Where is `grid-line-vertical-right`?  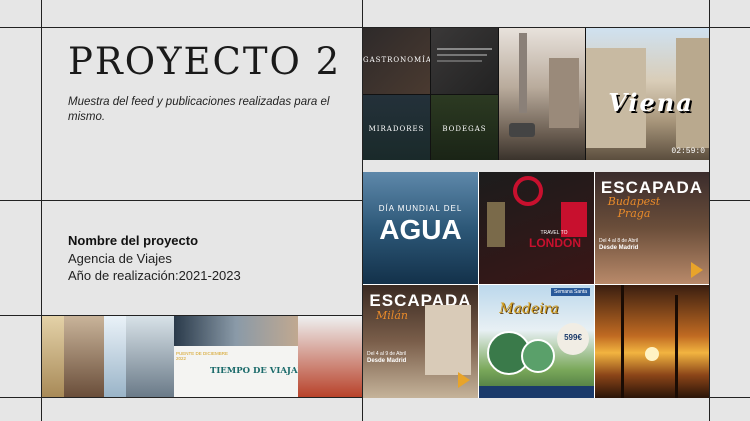 grid-line-vertical-right is located at coordinates (709, 210).